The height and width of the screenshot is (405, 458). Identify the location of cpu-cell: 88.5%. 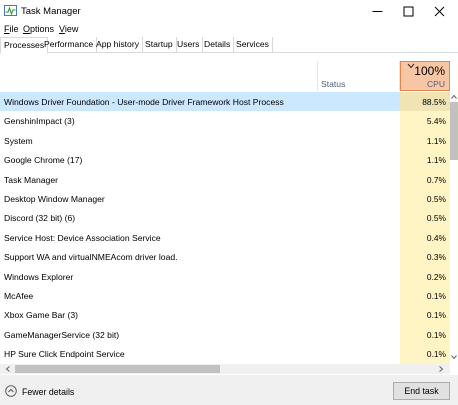
(425, 102).